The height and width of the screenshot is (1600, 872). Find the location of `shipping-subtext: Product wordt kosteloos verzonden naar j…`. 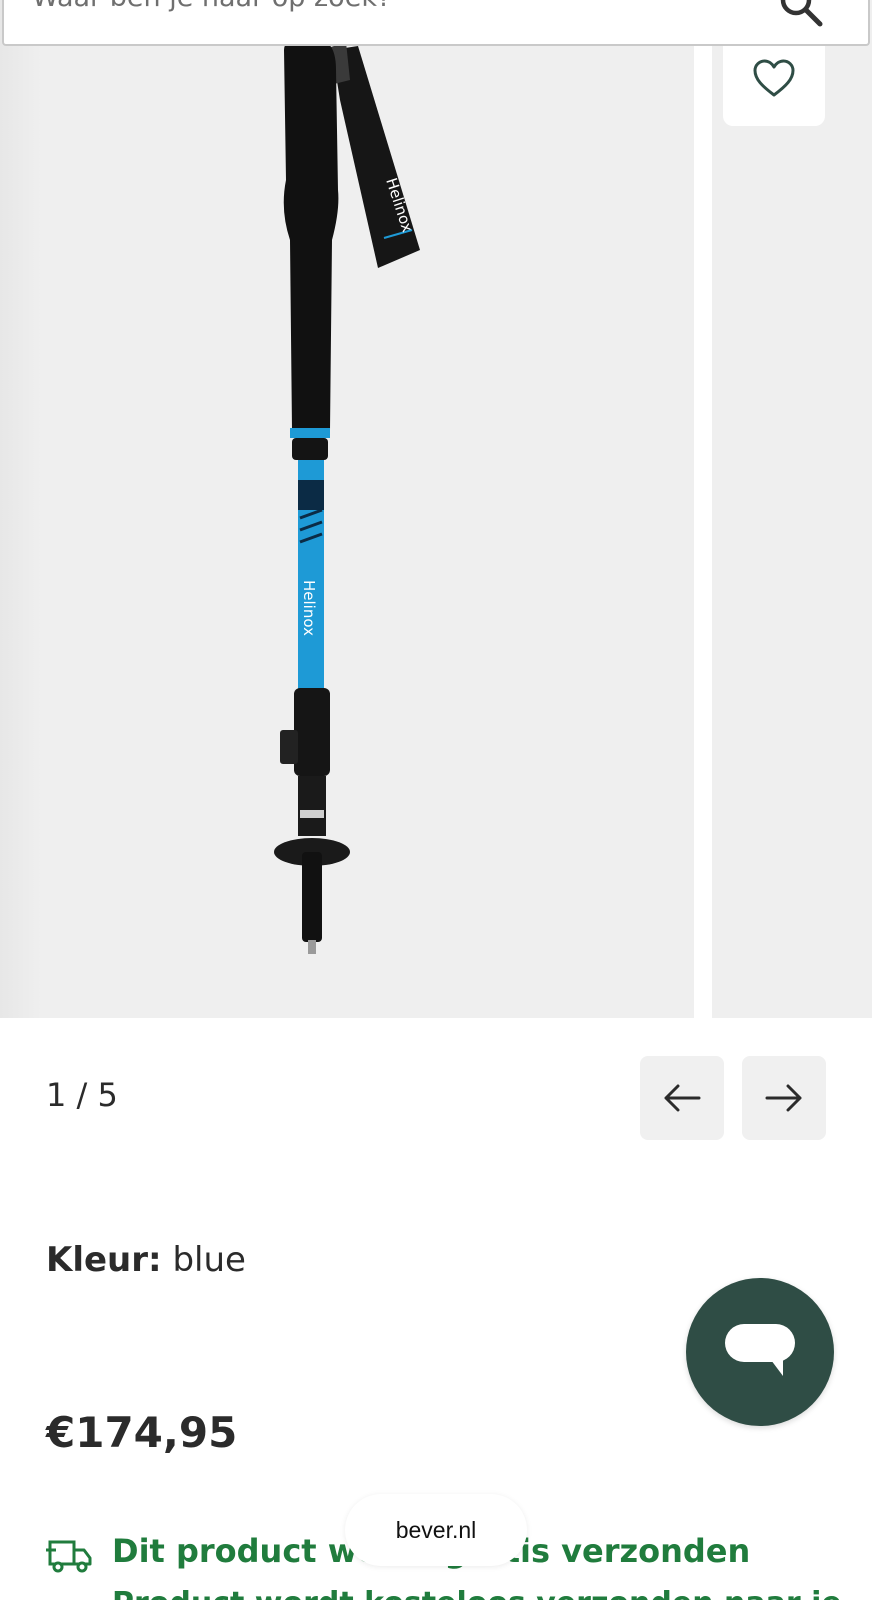

shipping-subtext: Product wordt kosteloos verzonden naar j… is located at coordinates (477, 1593).